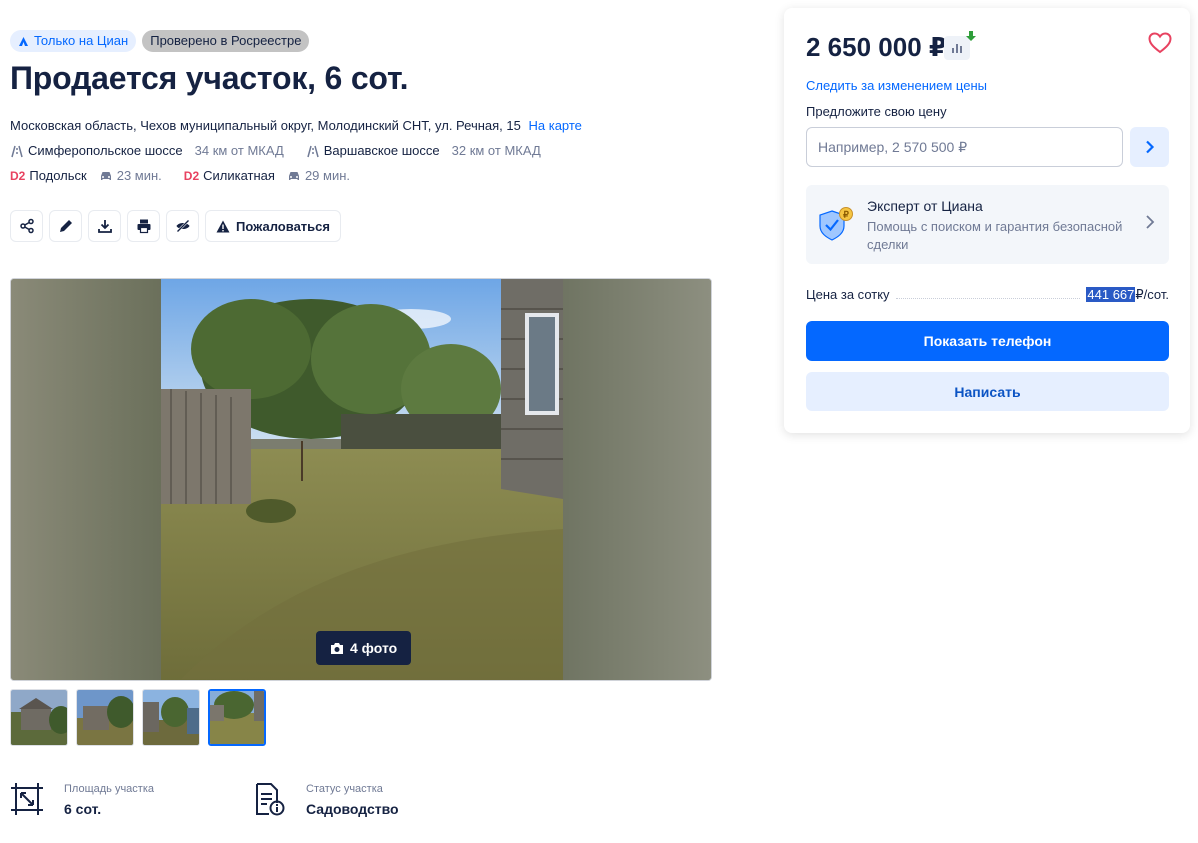 The image size is (1198, 843). I want to click on offer-submit-button, so click(1149, 147).